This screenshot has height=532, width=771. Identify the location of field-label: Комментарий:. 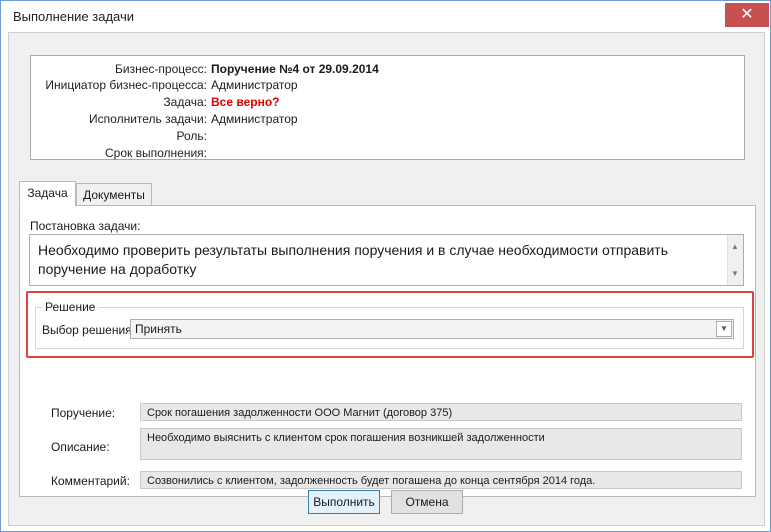
(90, 481).